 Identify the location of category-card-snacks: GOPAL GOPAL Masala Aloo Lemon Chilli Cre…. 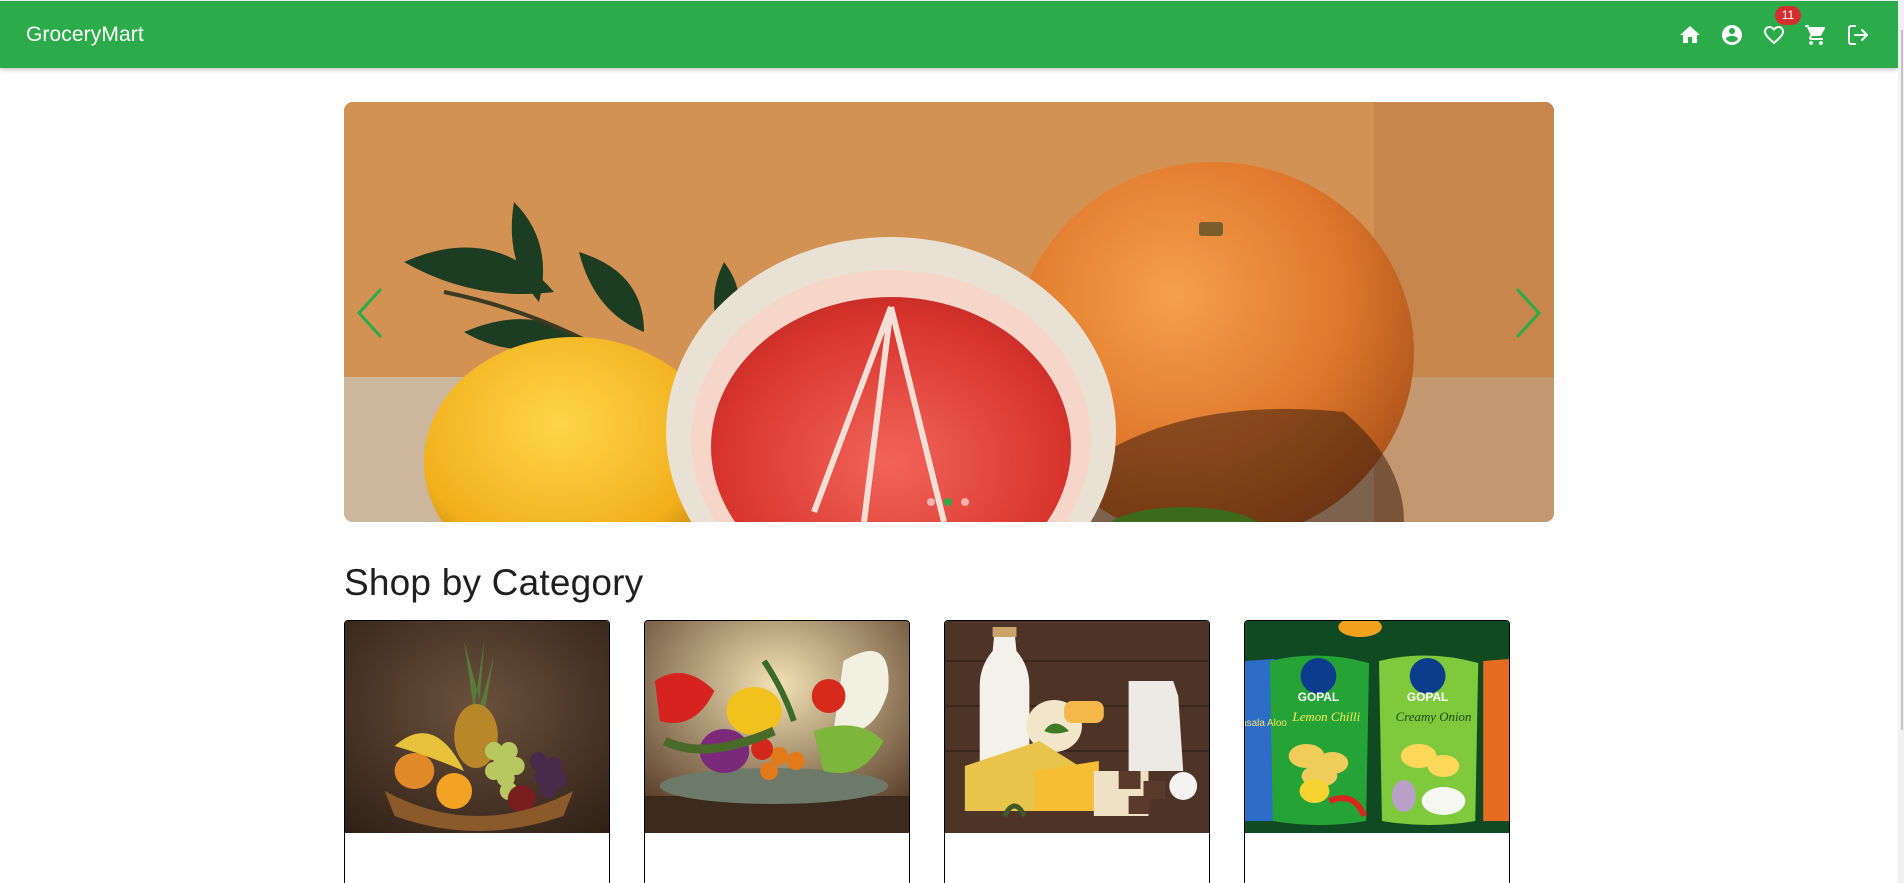
(1377, 751).